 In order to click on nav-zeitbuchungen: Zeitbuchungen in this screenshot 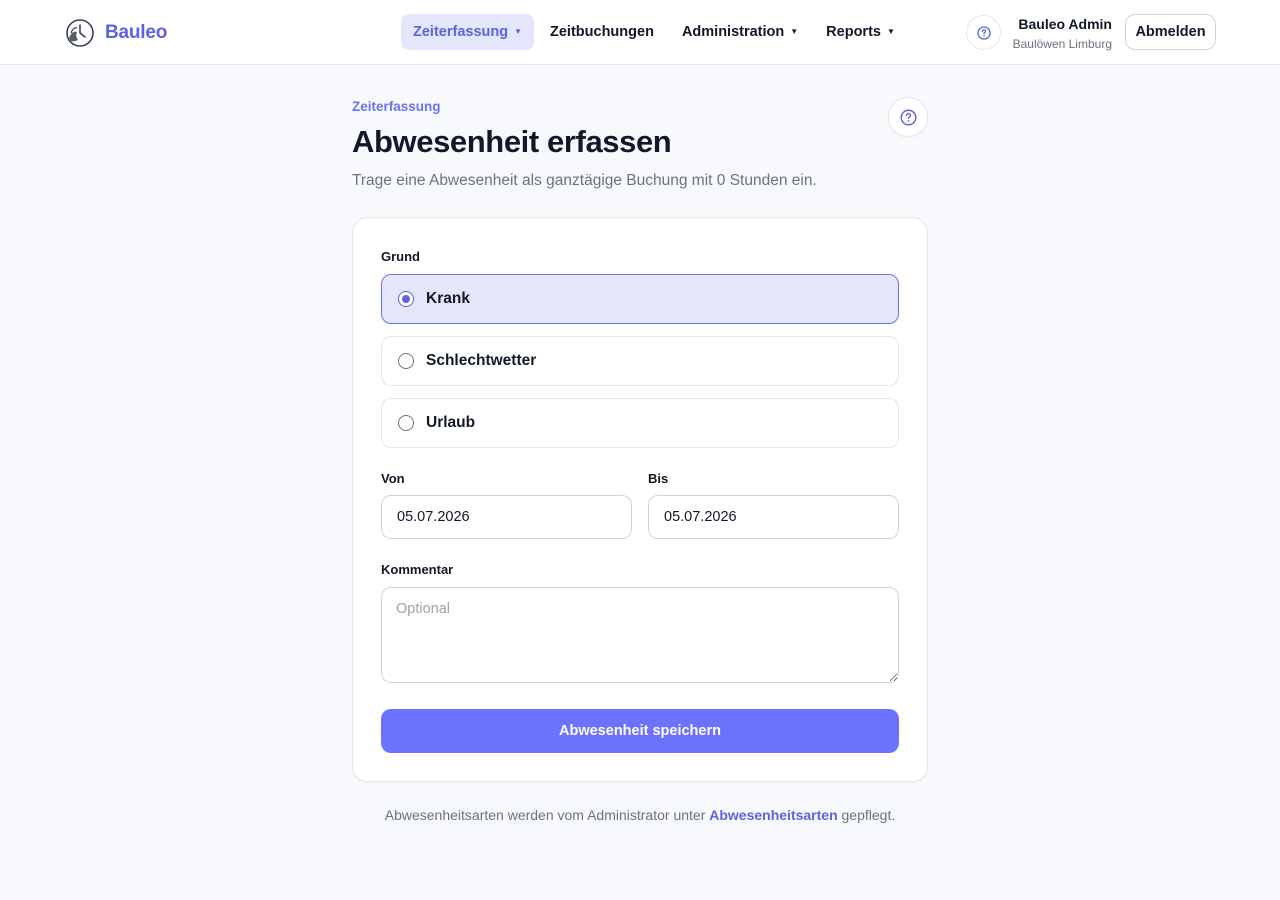, I will do `click(602, 32)`.